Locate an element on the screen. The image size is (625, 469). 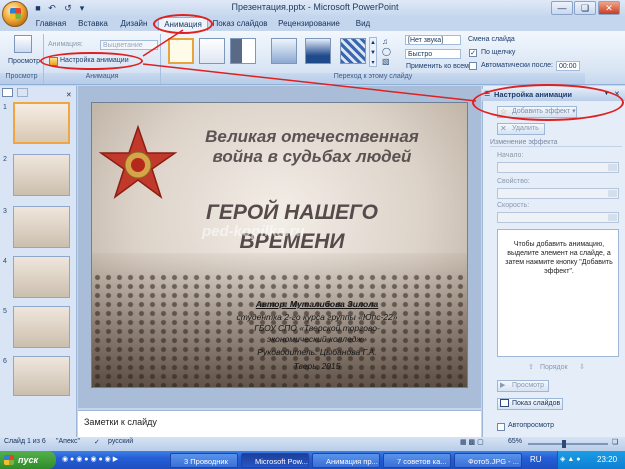
view-buttons-icon: ▦ ▩ ▢ is located at coordinates (472, 442).